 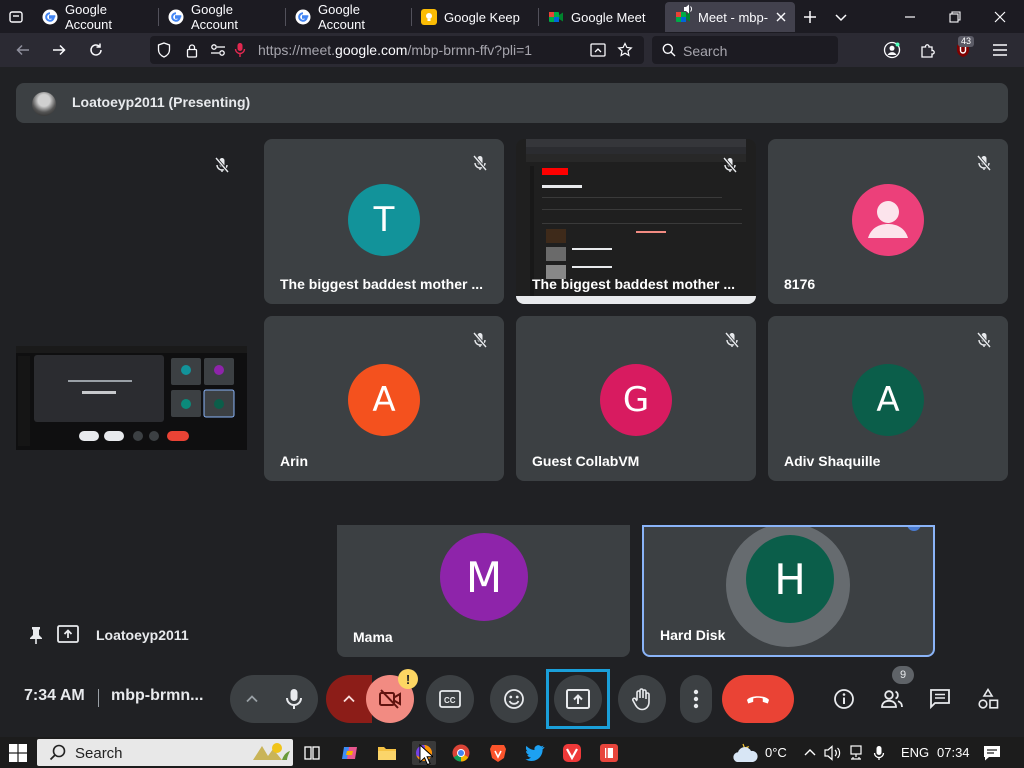 What do you see at coordinates (745, 50) in the screenshot?
I see `search-field: Search` at bounding box center [745, 50].